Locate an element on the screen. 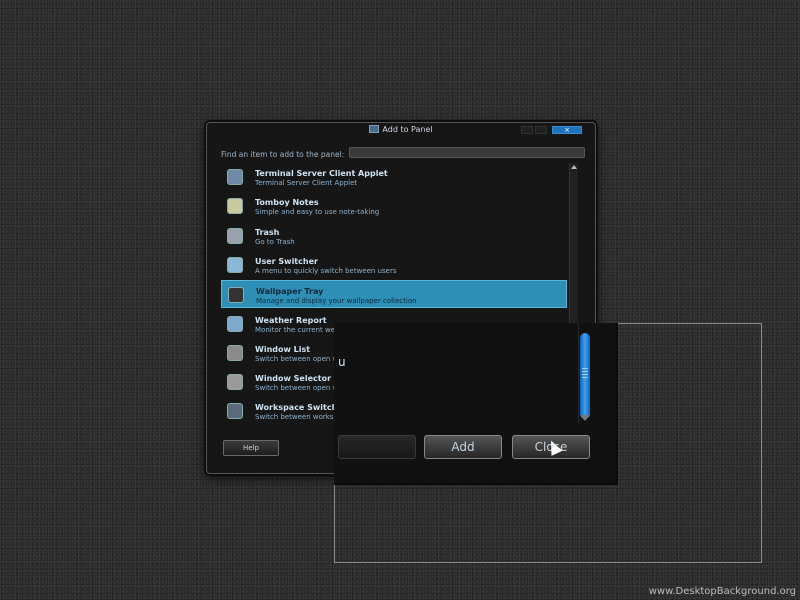 Image resolution: width=800 pixels, height=600 pixels. zoomed-help-button is located at coordinates (377, 447).